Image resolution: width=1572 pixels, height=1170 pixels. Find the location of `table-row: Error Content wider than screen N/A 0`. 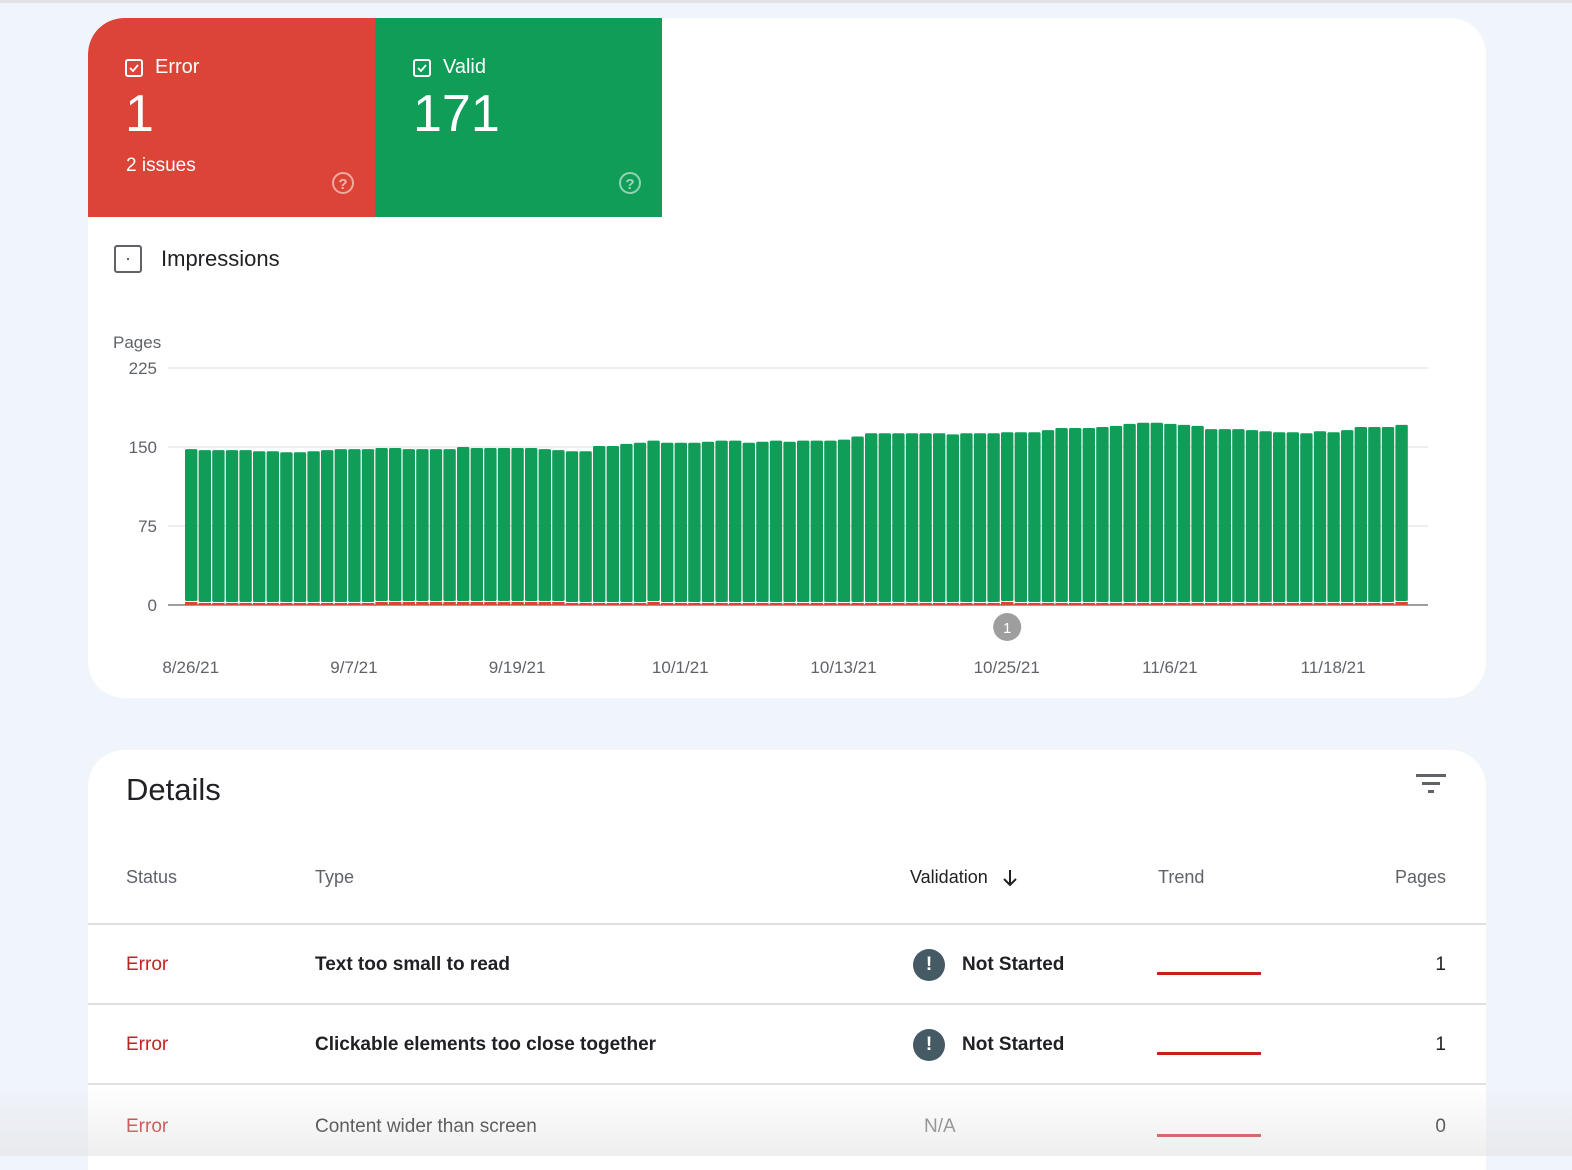

table-row: Error Content wider than screen N/A 0 is located at coordinates (787, 1125).